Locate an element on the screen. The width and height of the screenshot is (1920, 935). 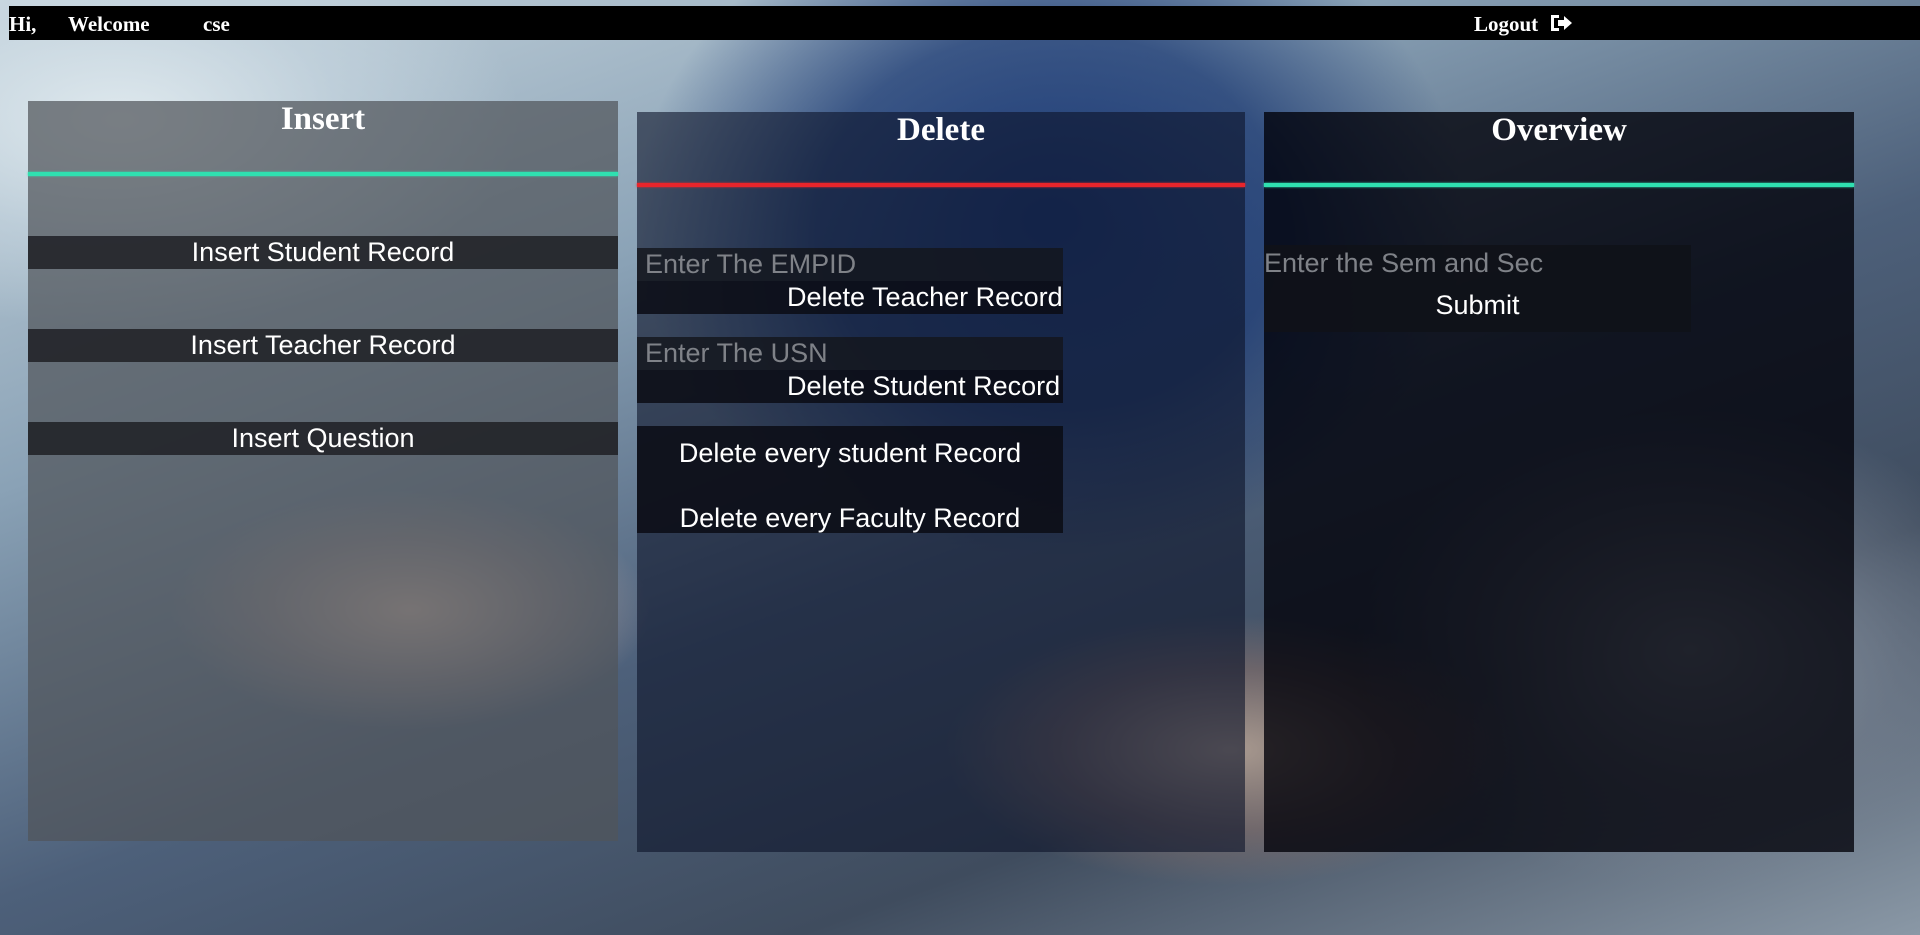
greeting-hi: Hi, is located at coordinates (23, 24).